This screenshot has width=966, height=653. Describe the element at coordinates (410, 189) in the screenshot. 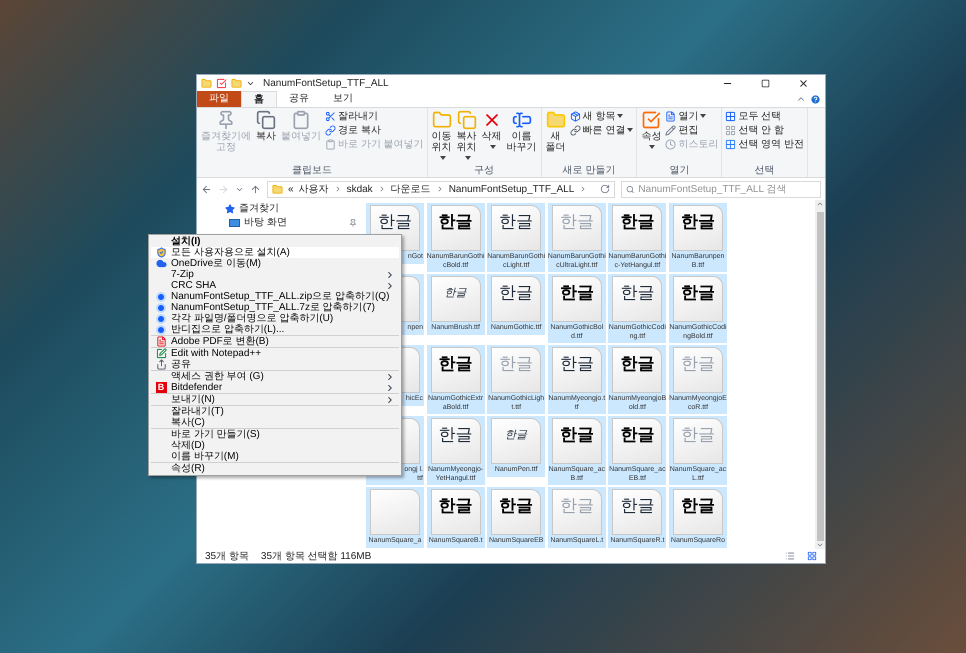

I see `breadcrumb: 다운로드` at that location.